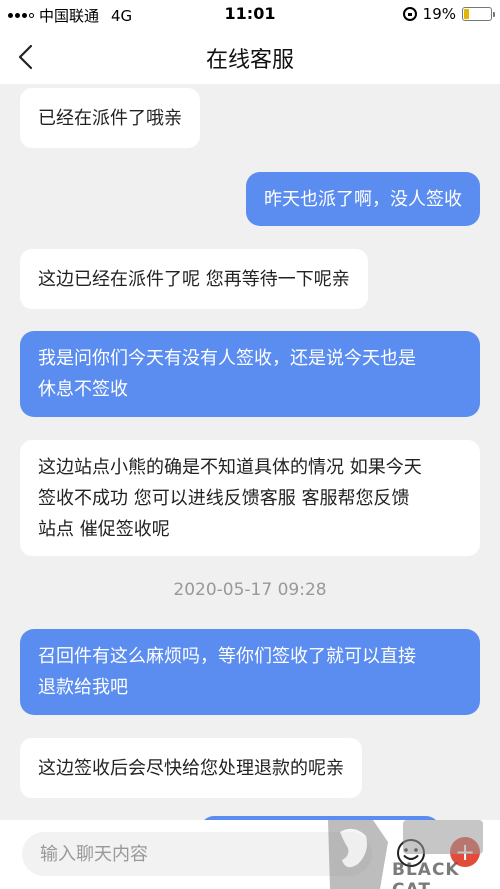 Image resolution: width=500 pixels, height=889 pixels. Describe the element at coordinates (250, 672) in the screenshot. I see `message-bubble-user: 召回件有这么麻烦吗，等你们签收了就可以直接 退款给我吧` at that location.